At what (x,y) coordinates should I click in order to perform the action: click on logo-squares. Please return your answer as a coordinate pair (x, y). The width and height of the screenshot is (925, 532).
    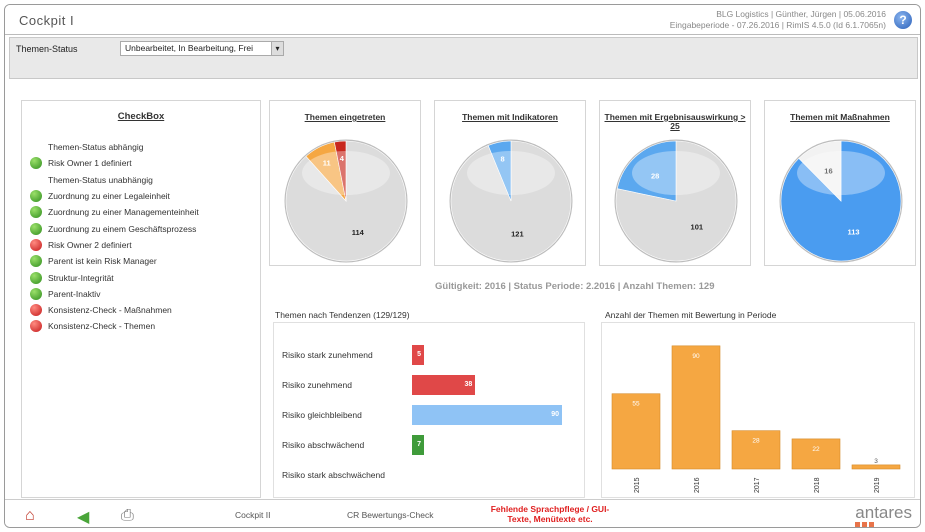
    Looking at the image, I should click on (864, 524).